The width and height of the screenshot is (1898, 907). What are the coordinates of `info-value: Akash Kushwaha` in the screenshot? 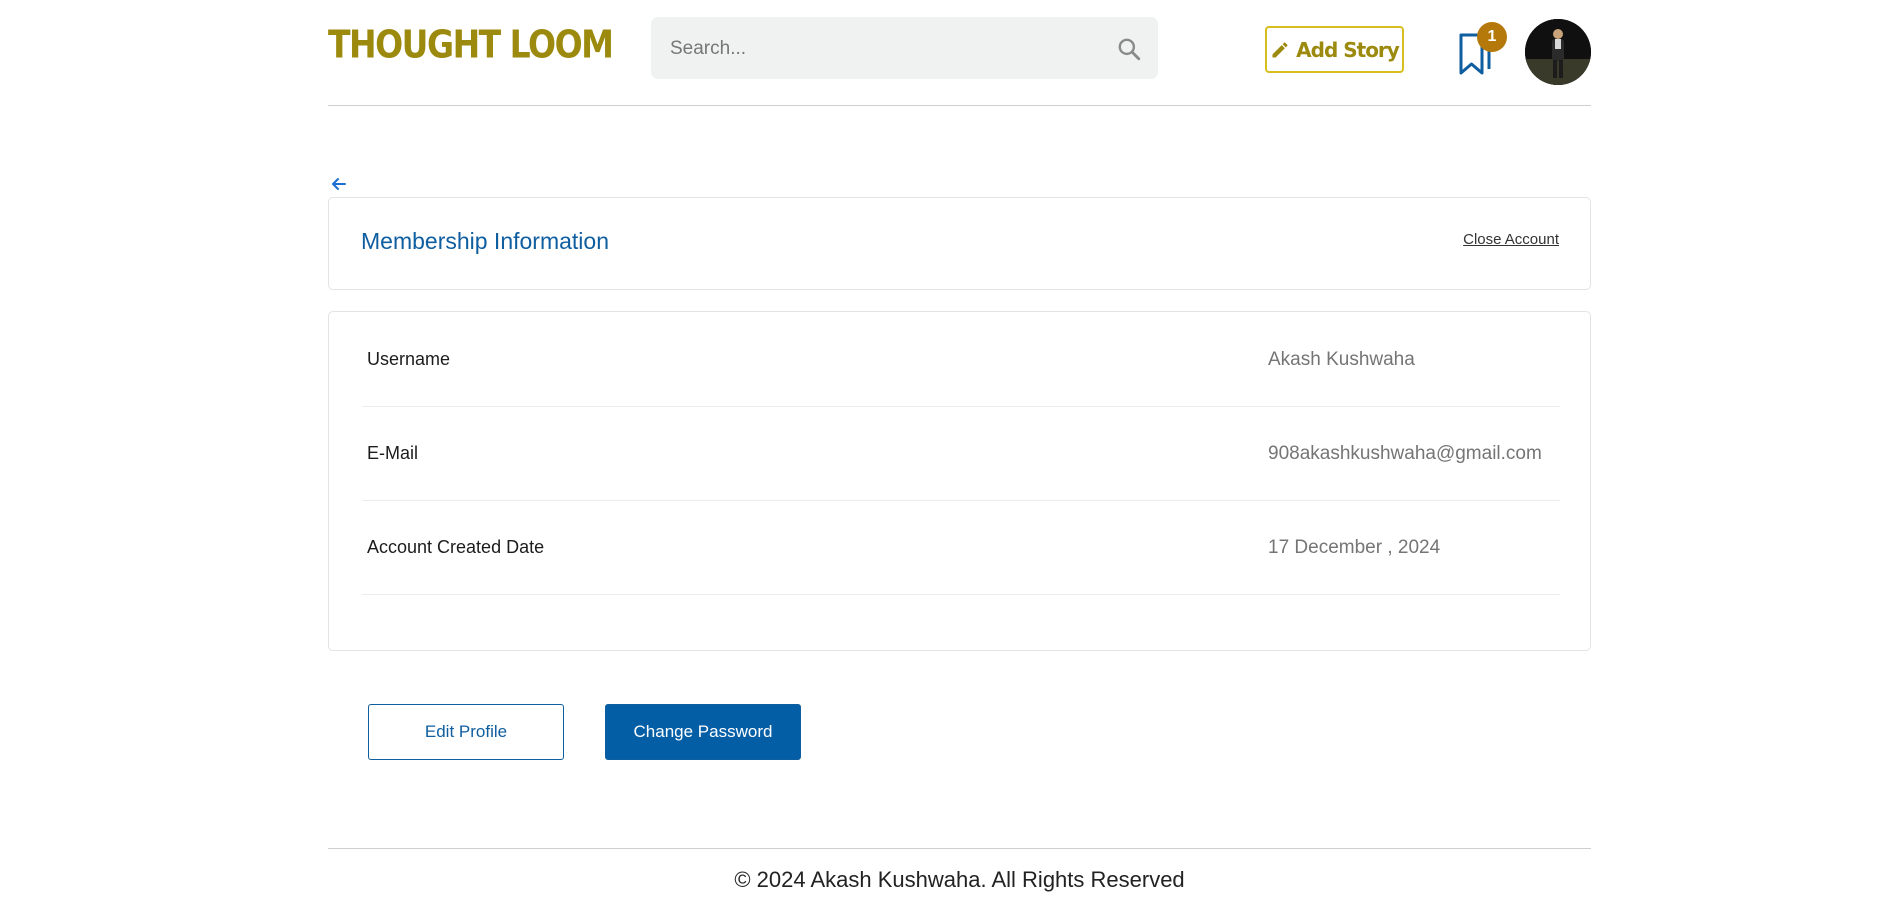 It's located at (1341, 359).